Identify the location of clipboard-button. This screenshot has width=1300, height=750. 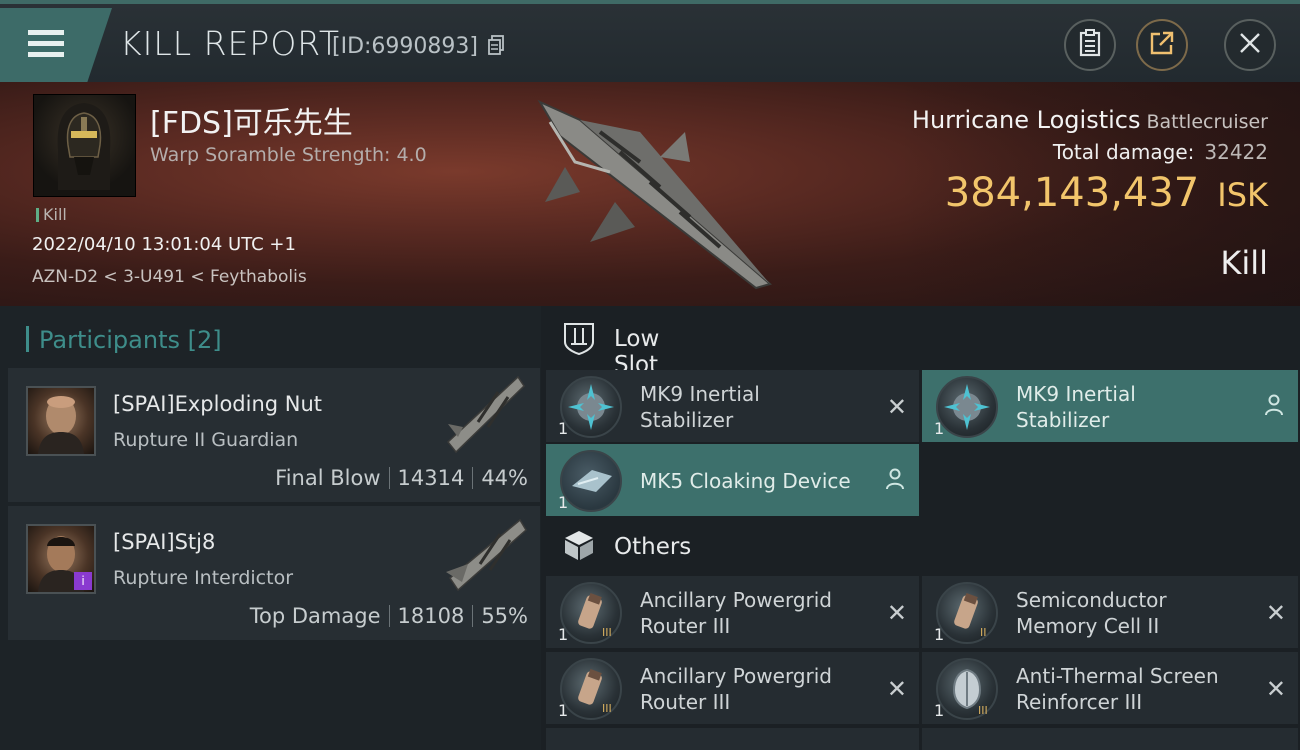
(1090, 45).